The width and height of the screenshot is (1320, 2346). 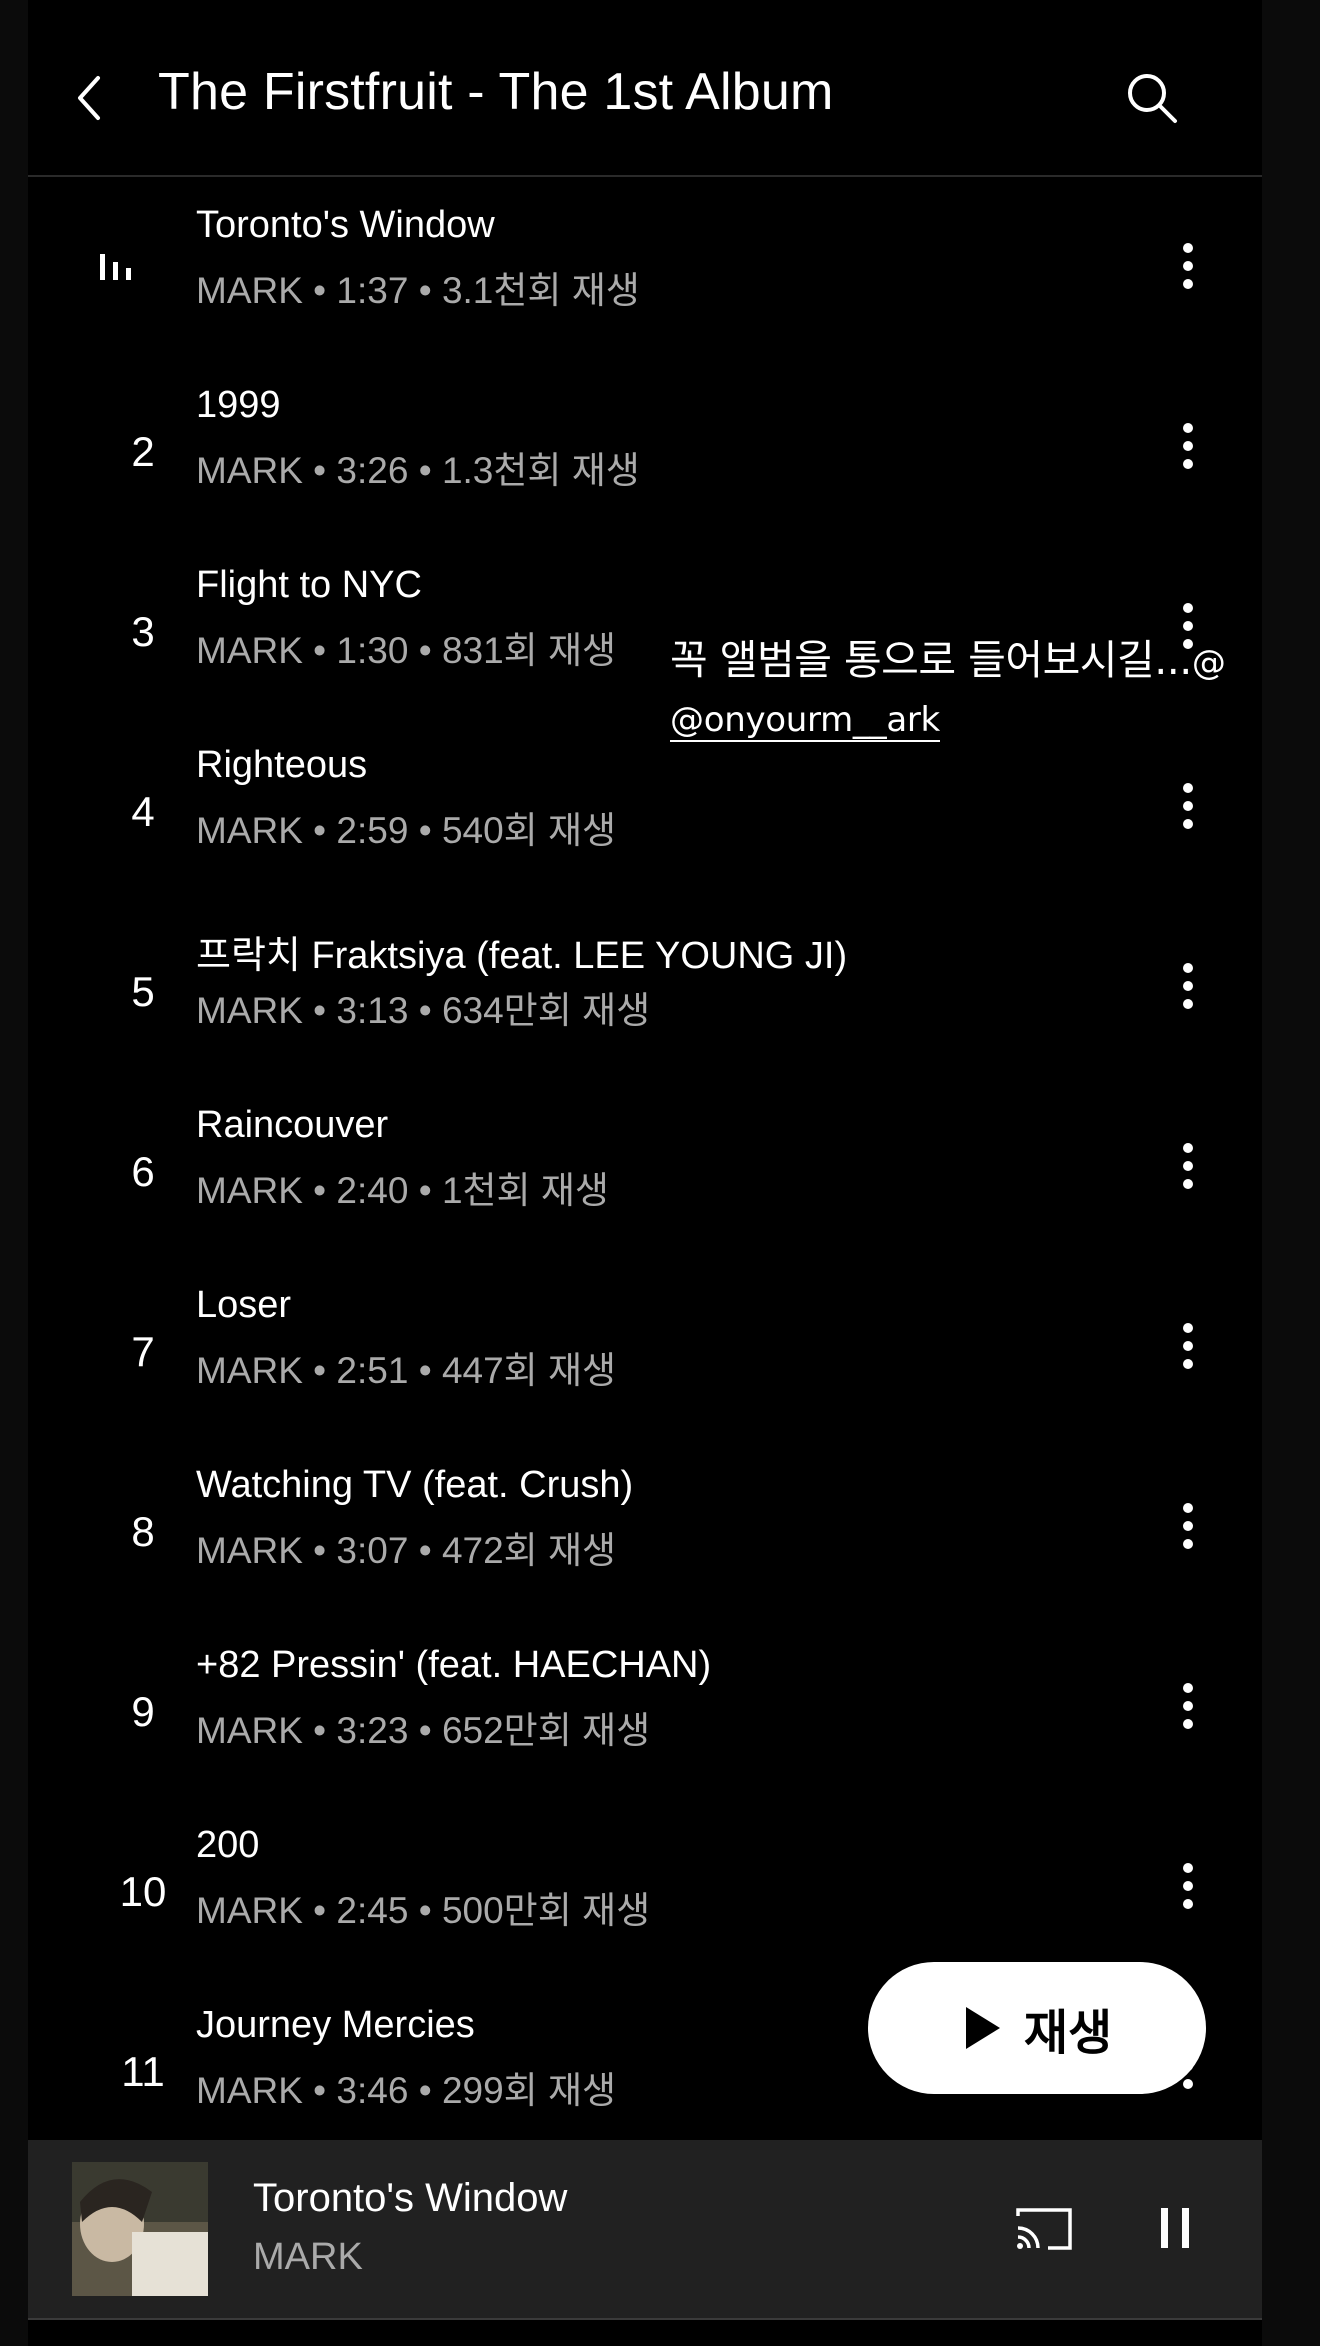 What do you see at coordinates (415, 1485) in the screenshot?
I see `track-title: Watching TV (feat. Crush)` at bounding box center [415, 1485].